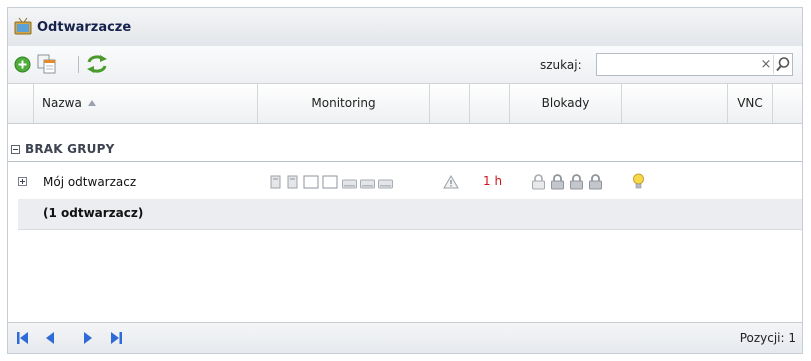 The width and height of the screenshot is (811, 361). Describe the element at coordinates (405, 337) in the screenshot. I see `pager: Pozycji: 1` at that location.